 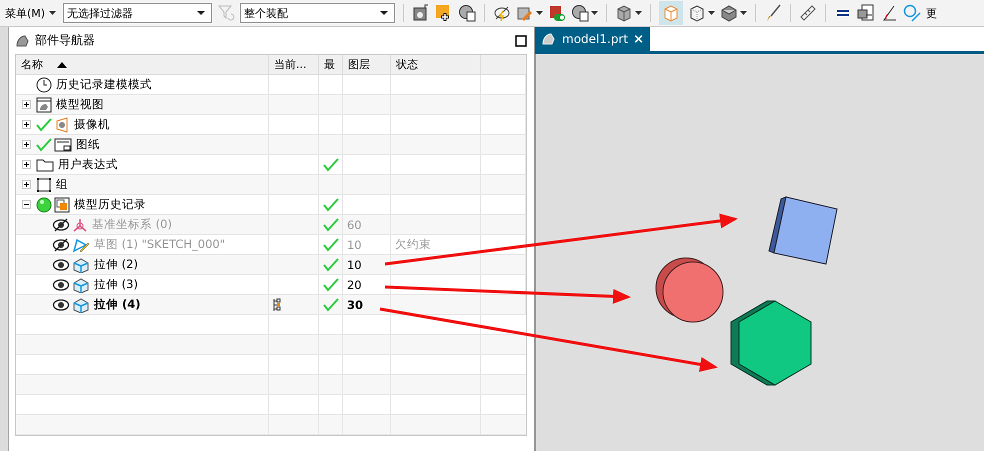 I want to click on circle-line-icon, so click(x=912, y=13).